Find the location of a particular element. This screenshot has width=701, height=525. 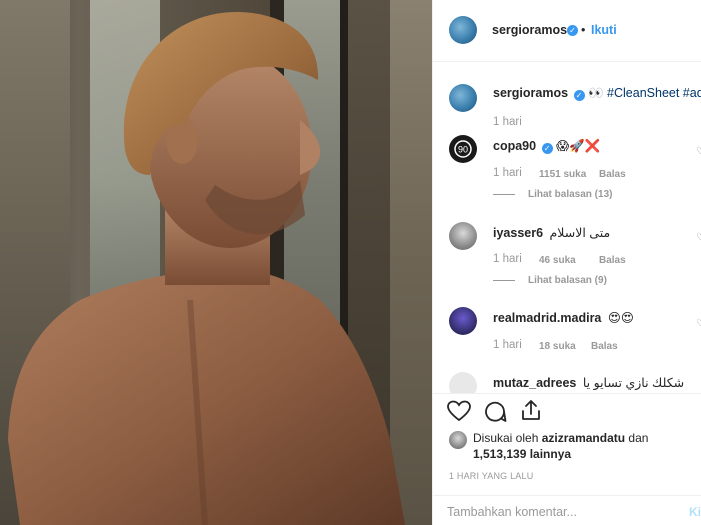

comment-form: Ki is located at coordinates (567, 510).